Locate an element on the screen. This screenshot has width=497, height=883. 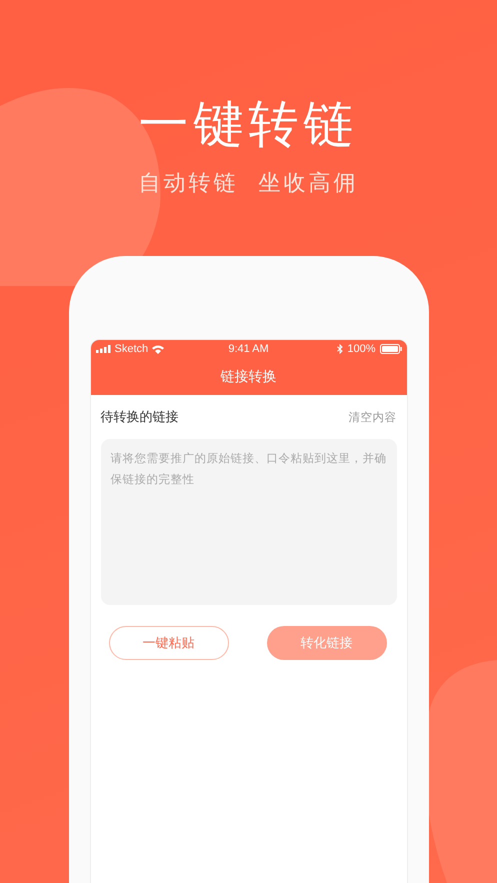
clear-content-link: 清空内容 is located at coordinates (372, 417).